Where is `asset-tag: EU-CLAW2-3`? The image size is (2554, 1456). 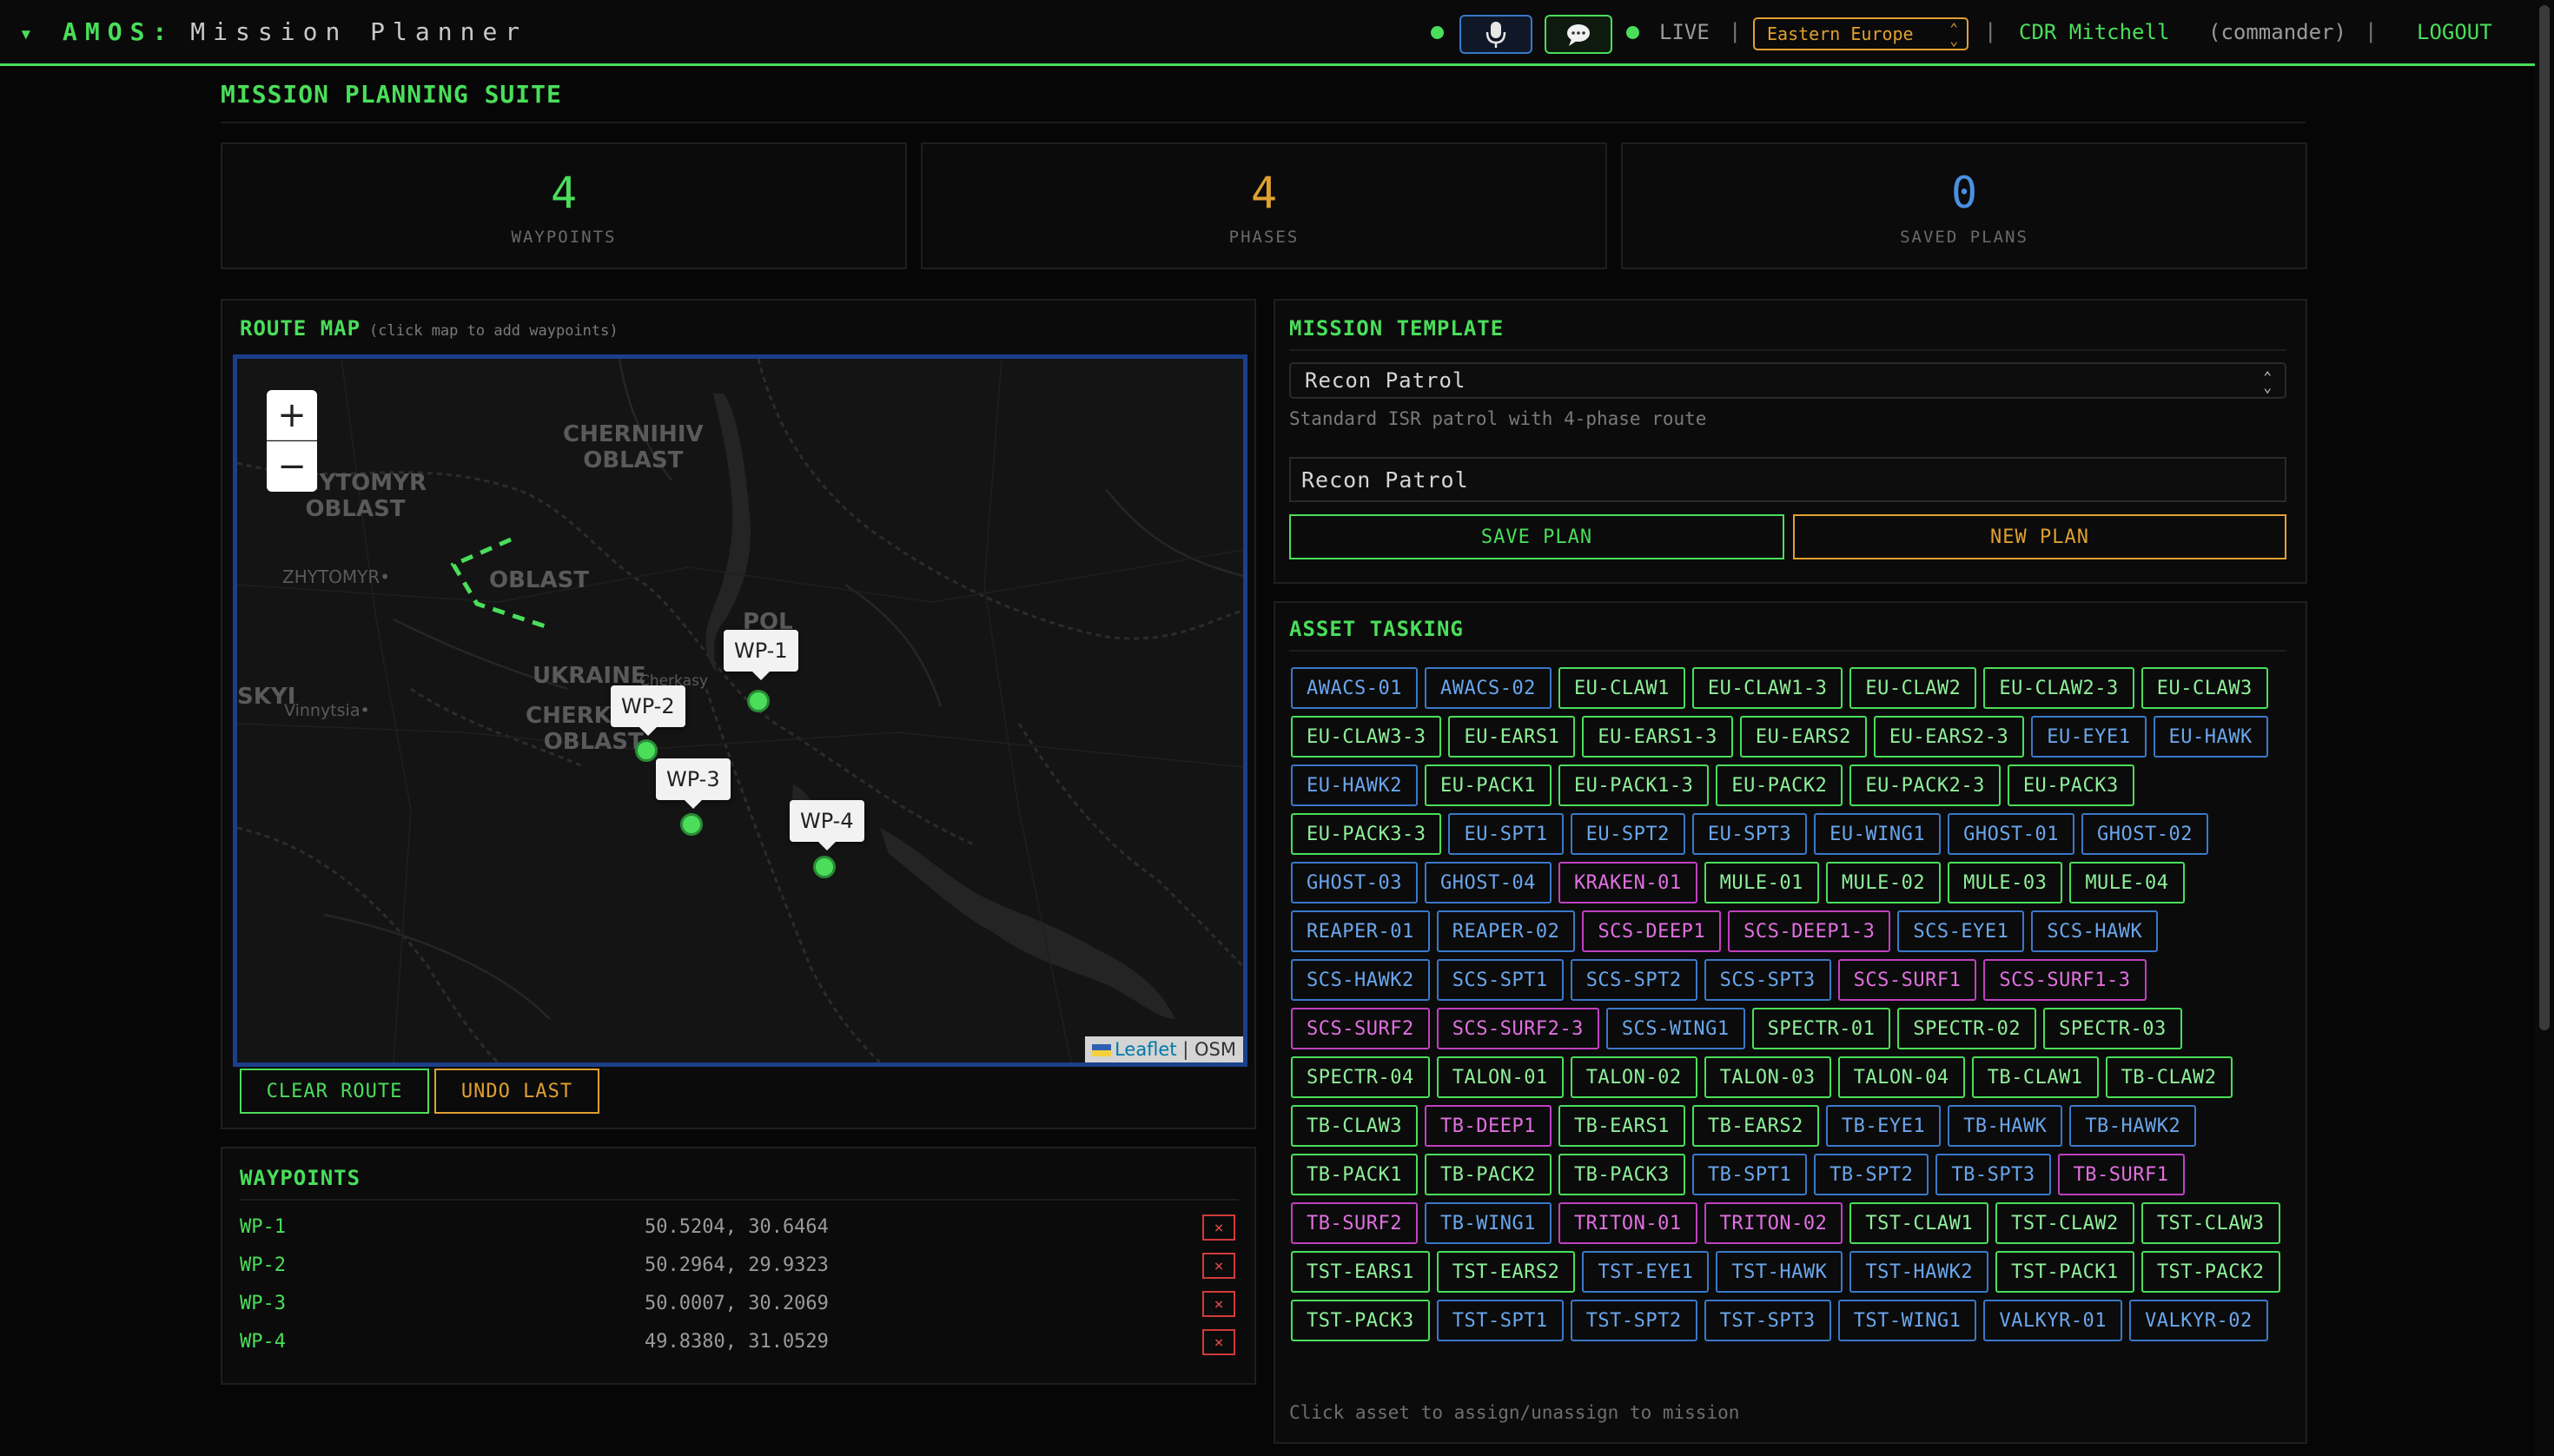 asset-tag: EU-CLAW2-3 is located at coordinates (2058, 688).